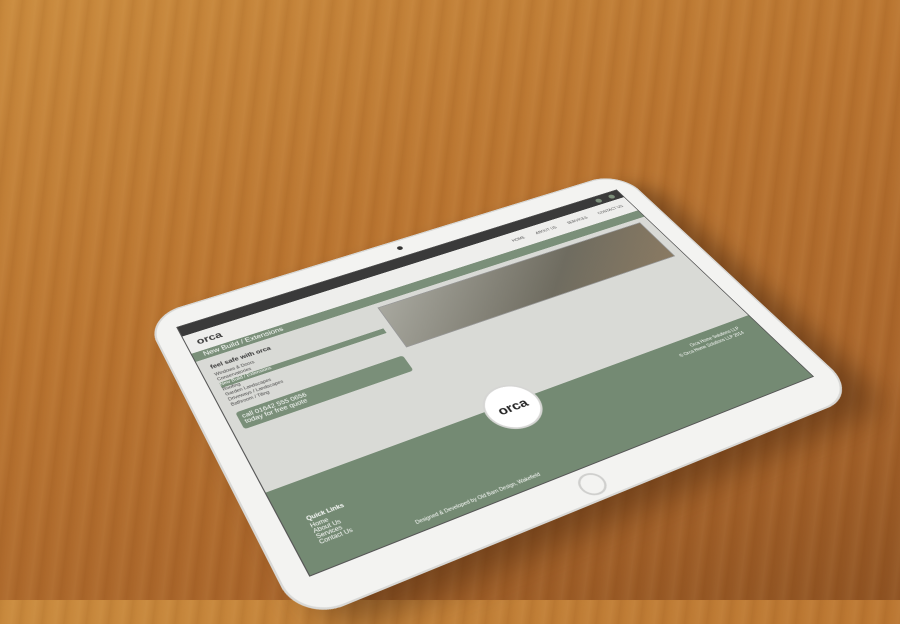  I want to click on nav-services: SERVICES, so click(577, 220).